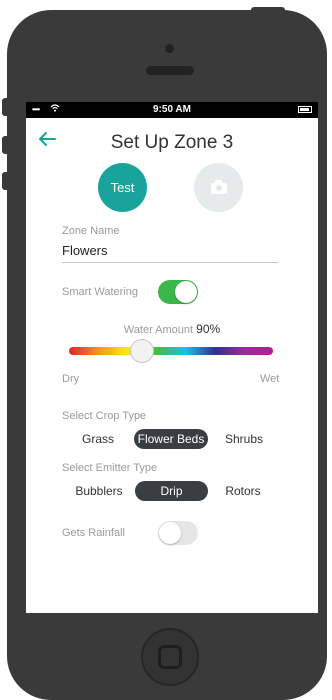 The width and height of the screenshot is (332, 700). What do you see at coordinates (270, 379) in the screenshot?
I see `wet-label: Wet` at bounding box center [270, 379].